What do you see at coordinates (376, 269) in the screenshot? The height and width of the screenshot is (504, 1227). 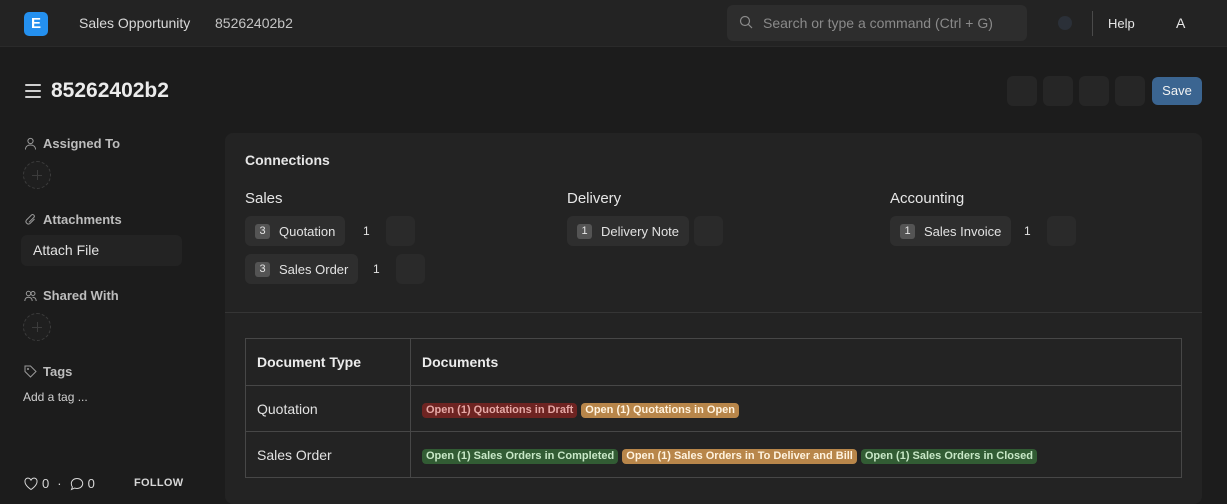 I see `sales-order-open-count: 1` at bounding box center [376, 269].